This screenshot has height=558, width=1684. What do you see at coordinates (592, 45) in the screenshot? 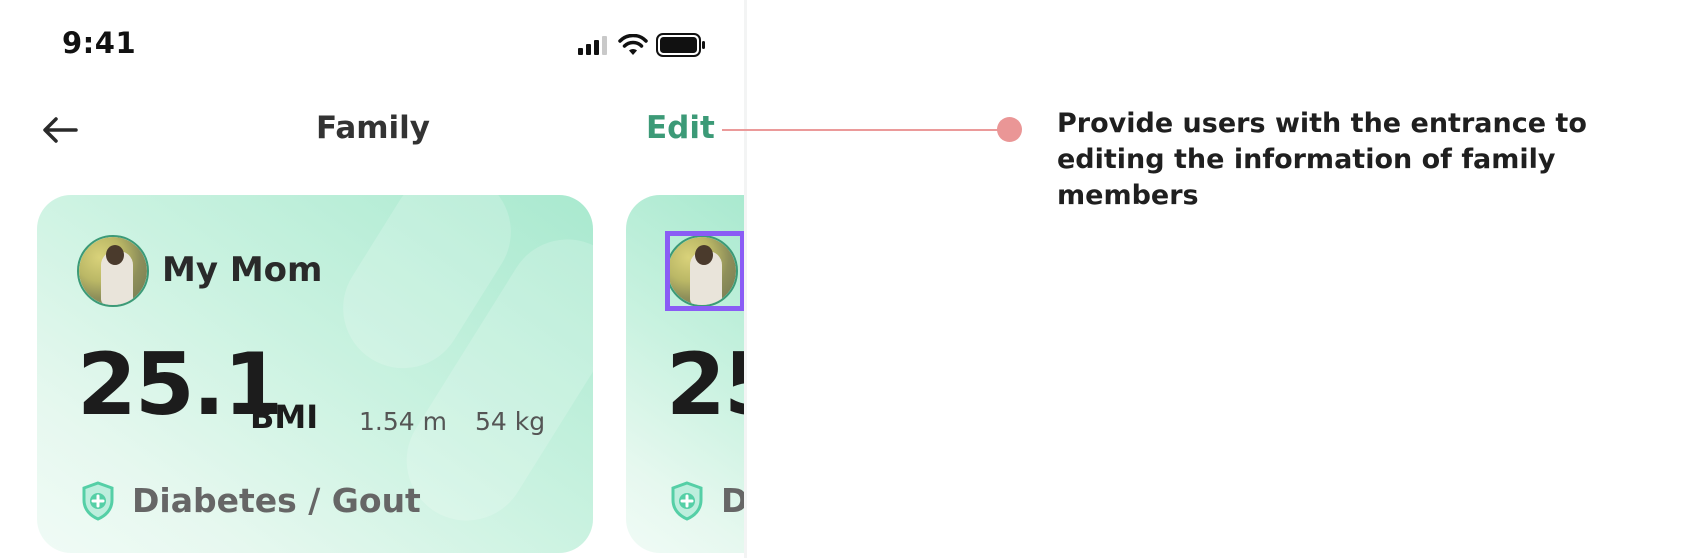
I see `cellular-signal-icon` at bounding box center [592, 45].